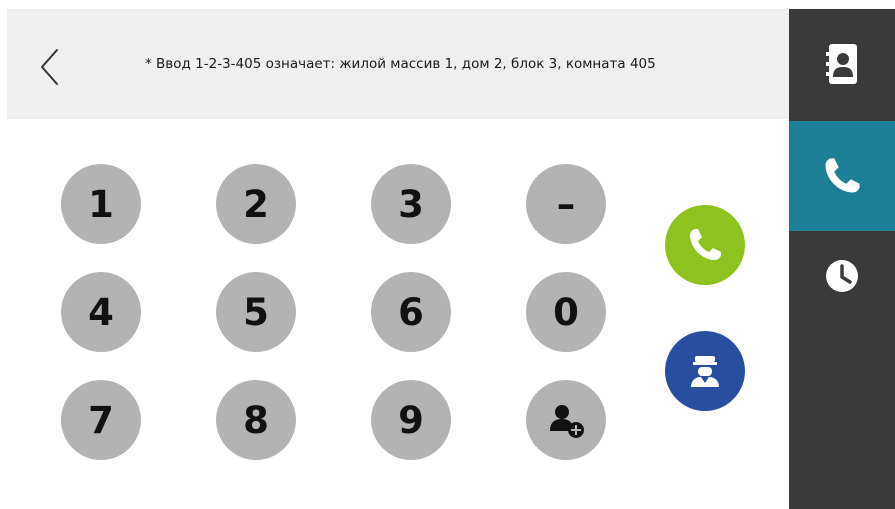 Image resolution: width=895 pixels, height=509 pixels. I want to click on key-label: 3, so click(411, 204).